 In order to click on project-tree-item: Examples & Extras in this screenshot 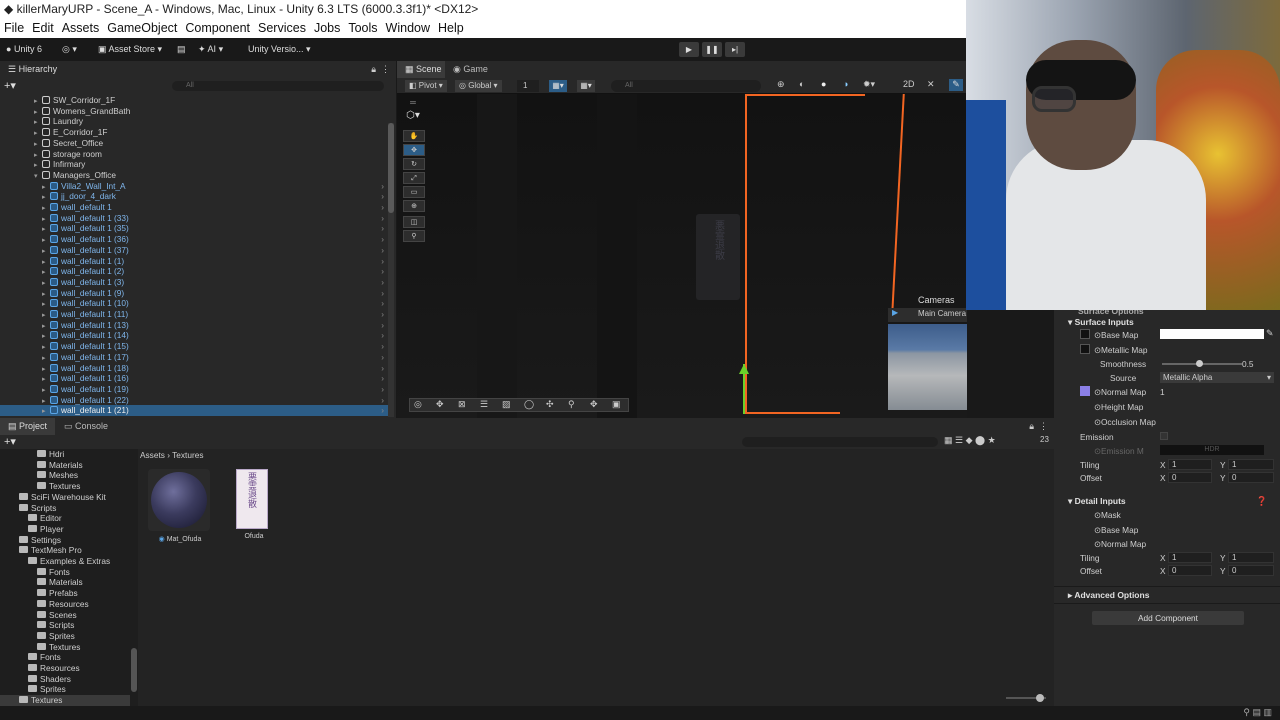, I will do `click(65, 561)`.